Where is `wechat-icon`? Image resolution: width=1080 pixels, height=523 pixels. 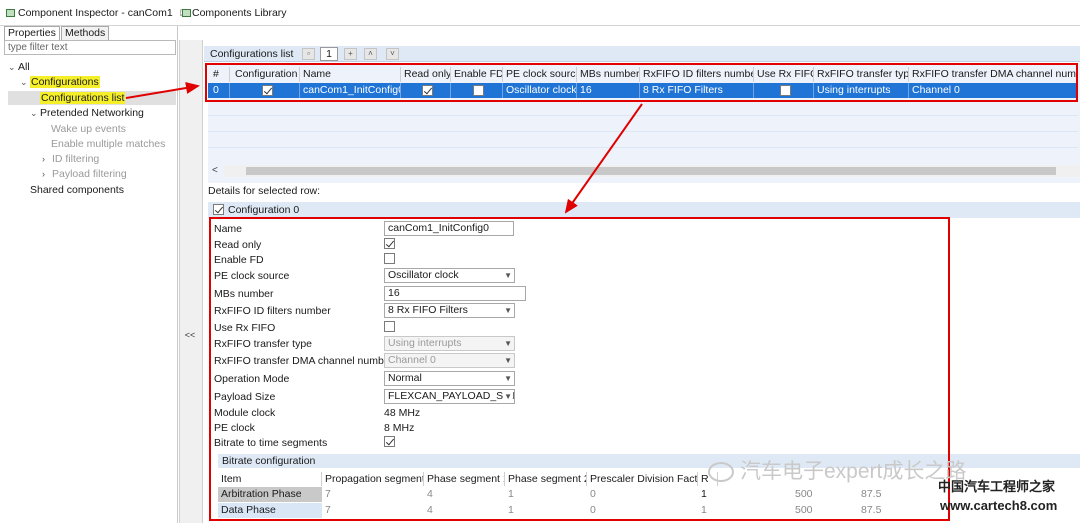 wechat-icon is located at coordinates (721, 472).